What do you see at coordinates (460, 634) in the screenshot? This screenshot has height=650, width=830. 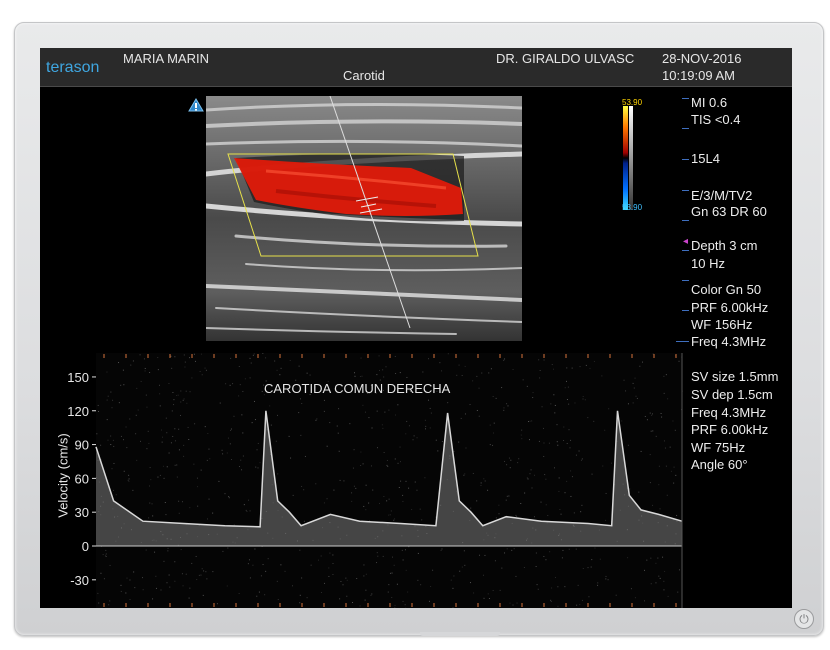 I see `monitor-stand-notch` at bounding box center [460, 634].